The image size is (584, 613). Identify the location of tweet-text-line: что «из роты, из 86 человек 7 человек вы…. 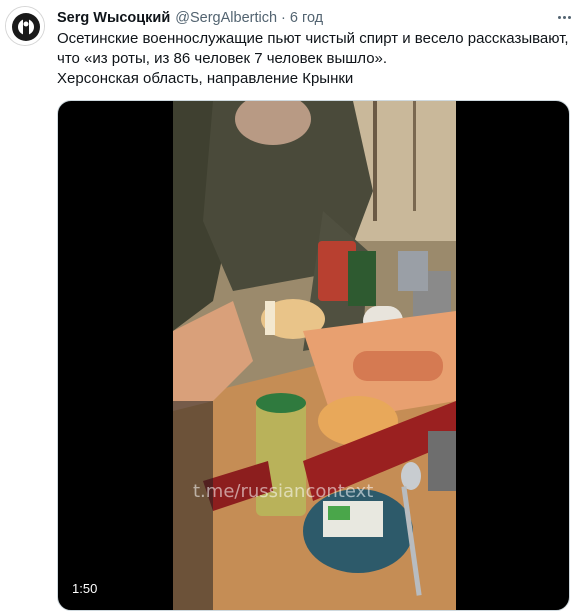
(222, 58).